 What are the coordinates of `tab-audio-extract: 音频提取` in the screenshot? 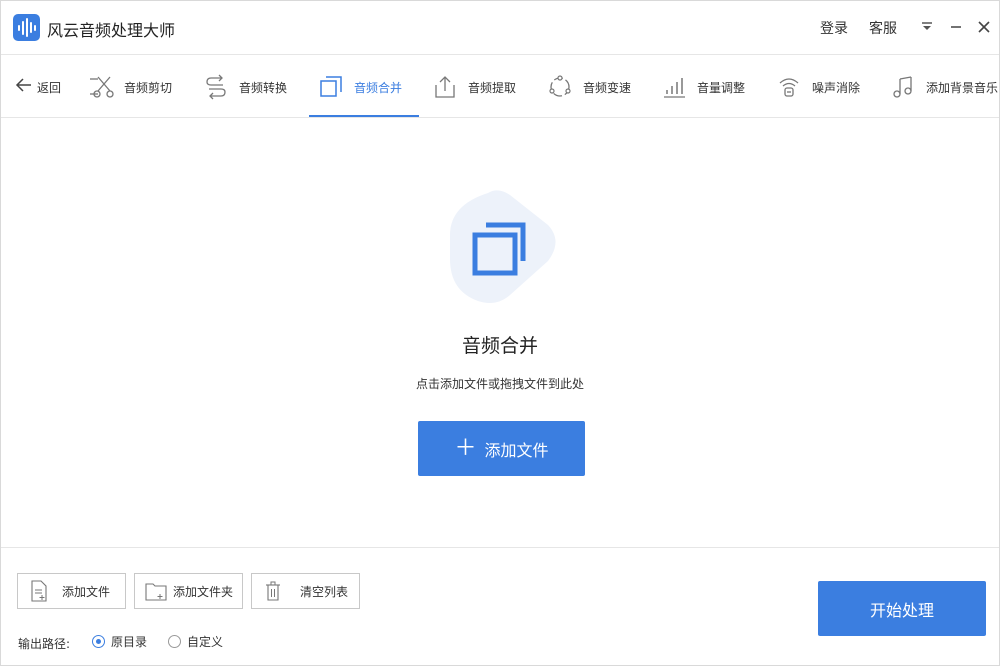 It's located at (474, 87).